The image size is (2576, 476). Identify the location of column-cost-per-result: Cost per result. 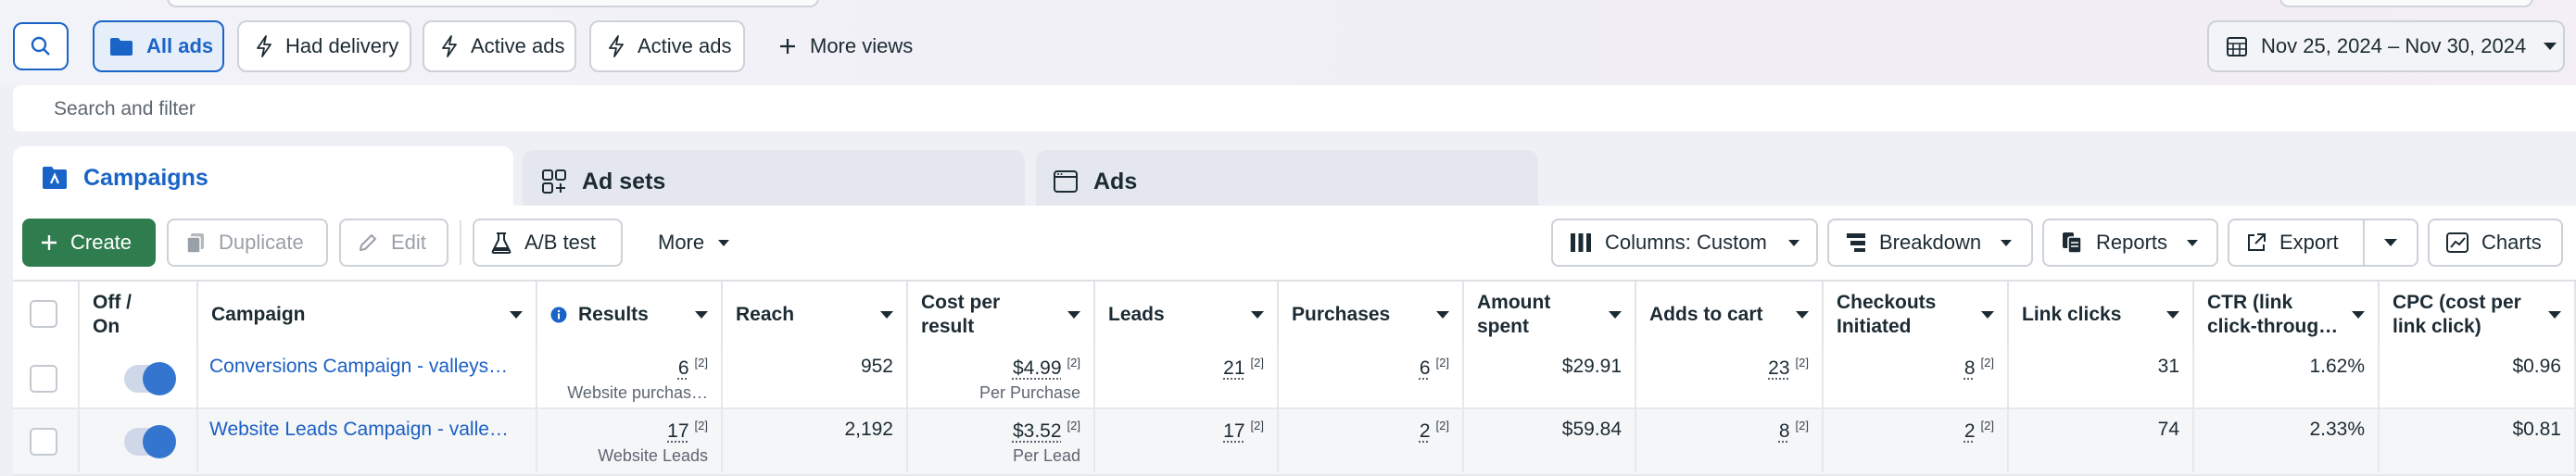
(1002, 315).